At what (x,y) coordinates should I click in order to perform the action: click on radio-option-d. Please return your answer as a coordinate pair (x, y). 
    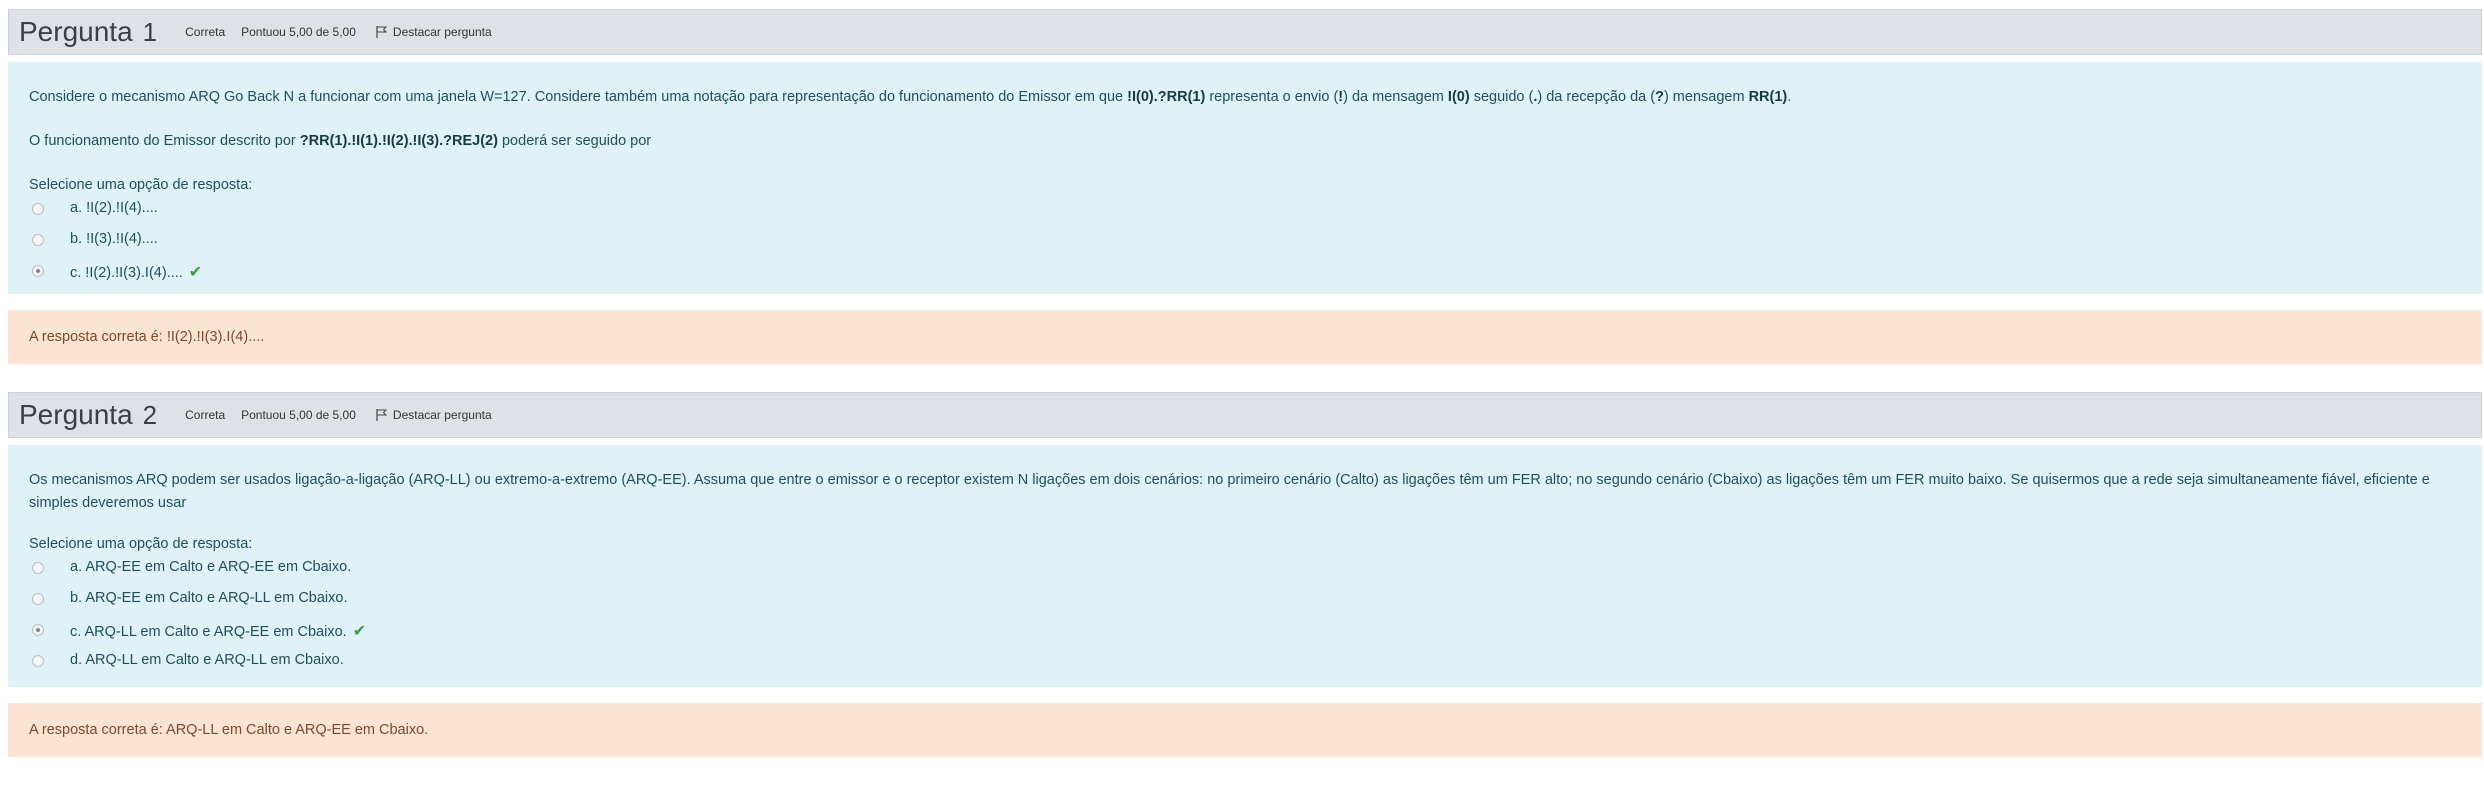
    Looking at the image, I should click on (38, 661).